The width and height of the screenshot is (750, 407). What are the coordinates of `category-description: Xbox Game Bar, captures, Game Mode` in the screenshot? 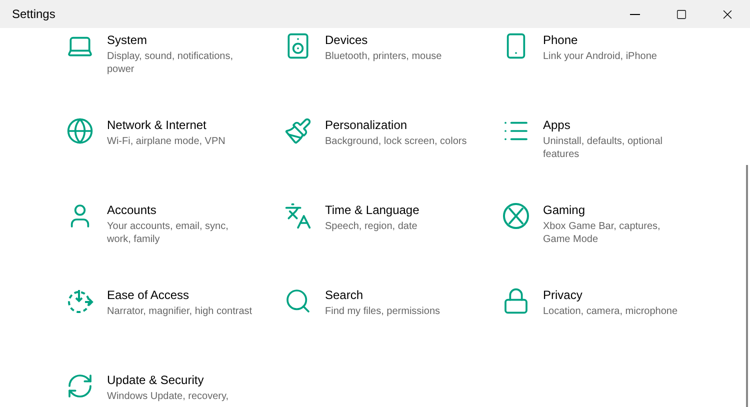 It's located at (602, 233).